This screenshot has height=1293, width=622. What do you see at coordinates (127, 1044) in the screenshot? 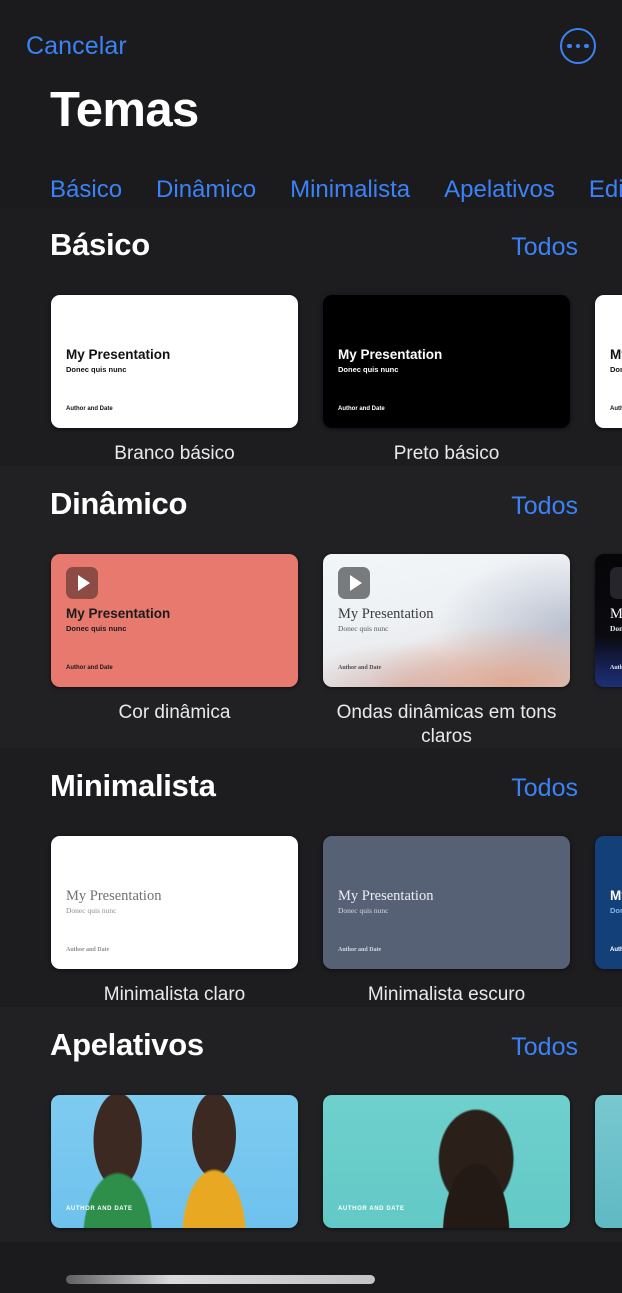
I see `section-title: Apelativos` at bounding box center [127, 1044].